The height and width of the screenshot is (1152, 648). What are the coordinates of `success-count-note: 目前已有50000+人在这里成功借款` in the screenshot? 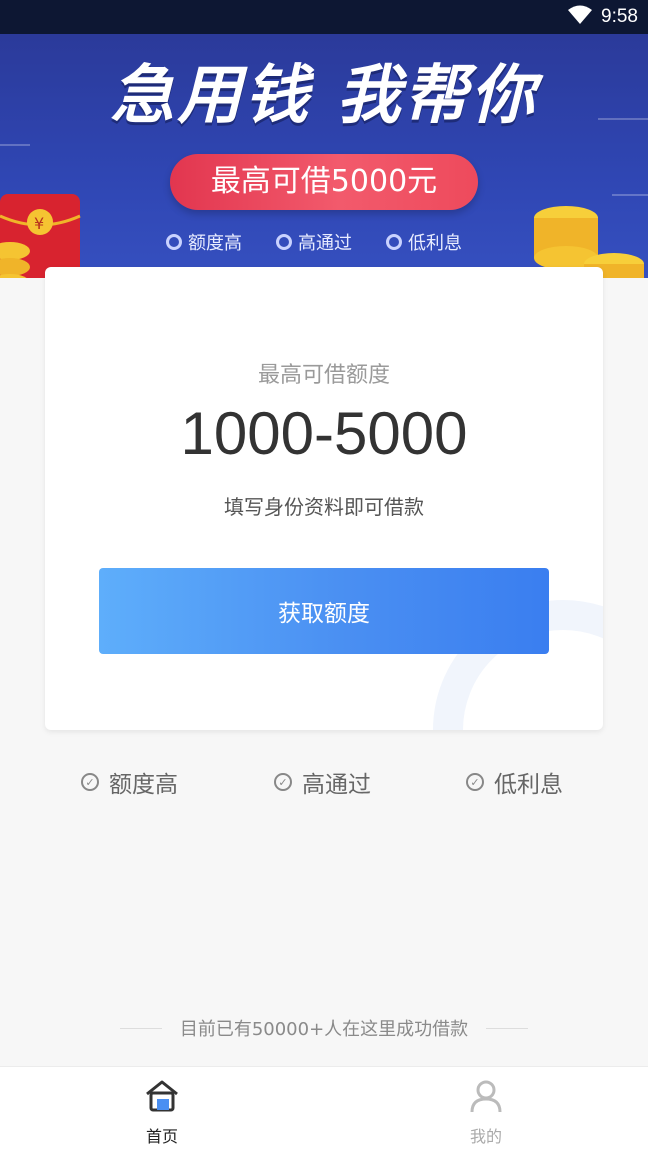 It's located at (324, 1028).